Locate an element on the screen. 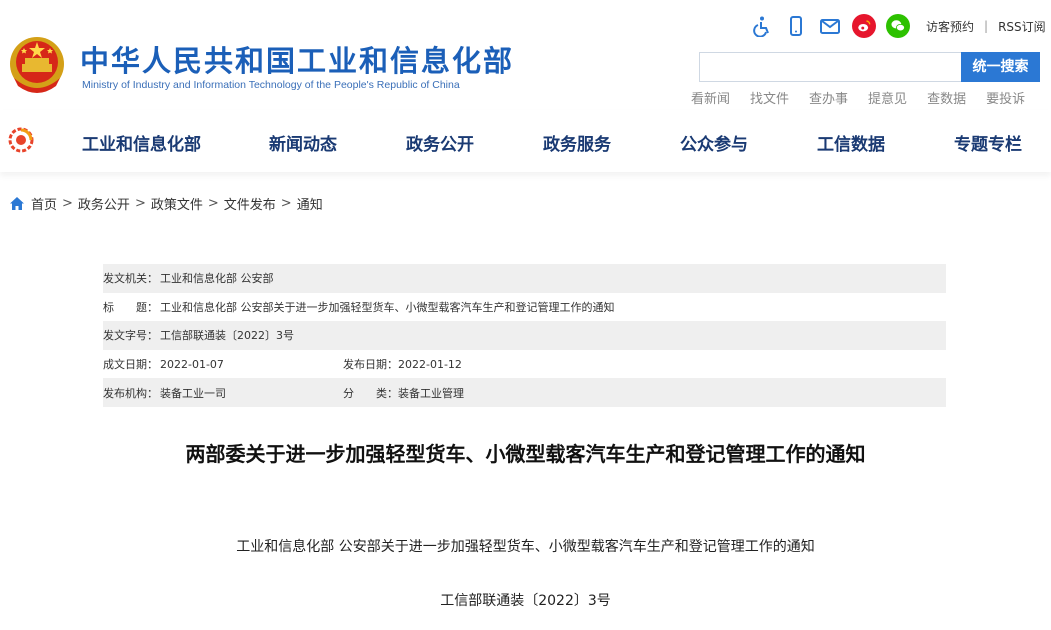  ministry-logo-icon is located at coordinates (21, 140).